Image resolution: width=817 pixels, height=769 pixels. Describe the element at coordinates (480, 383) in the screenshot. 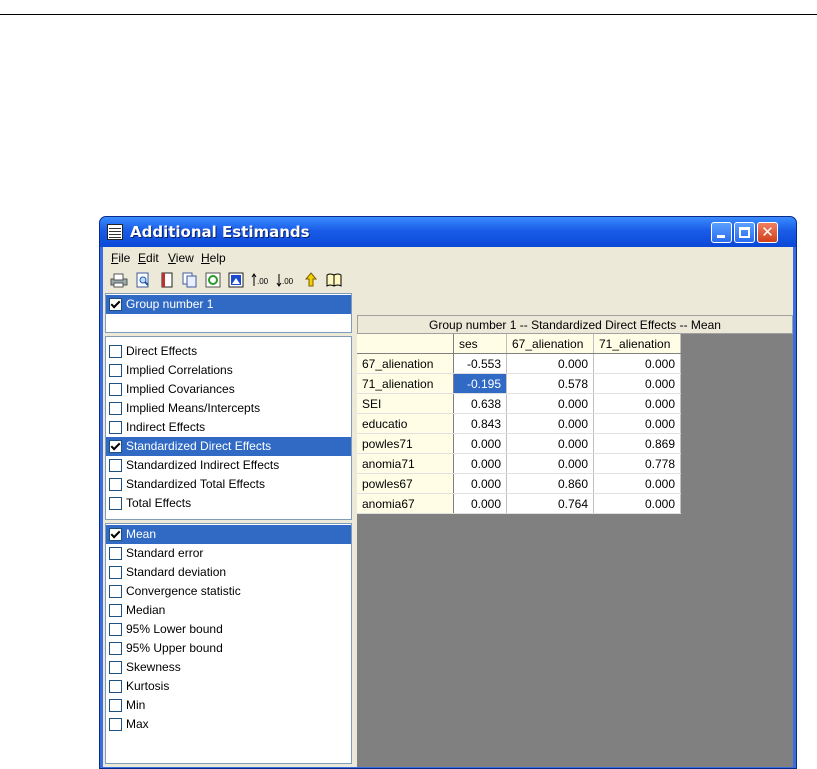

I see `selected-table-cell: -0.195` at that location.